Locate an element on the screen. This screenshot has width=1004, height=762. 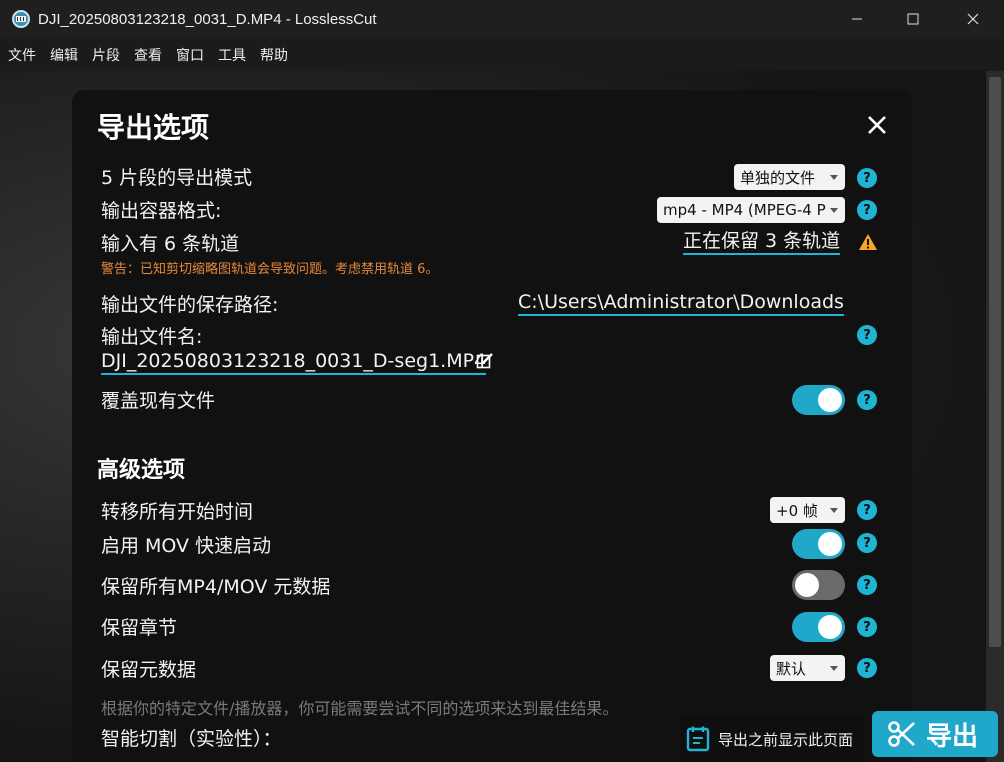
document-icon is located at coordinates (698, 739).